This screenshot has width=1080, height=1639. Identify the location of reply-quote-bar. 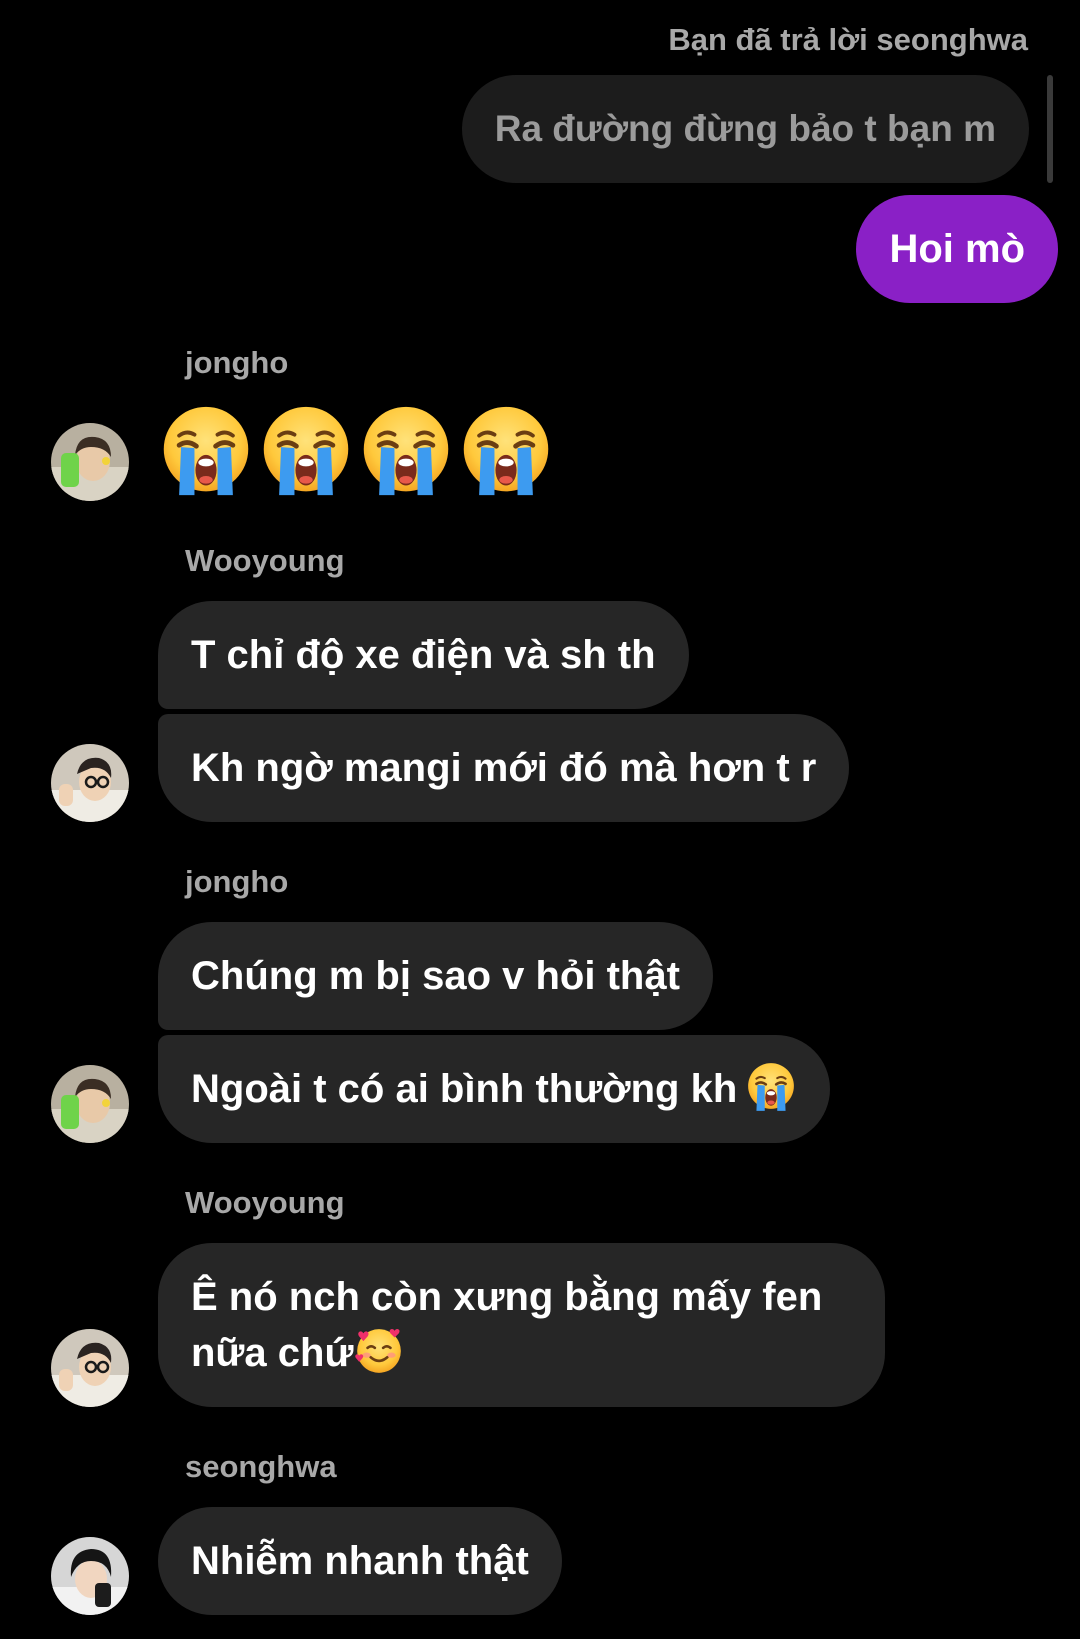
(1050, 129).